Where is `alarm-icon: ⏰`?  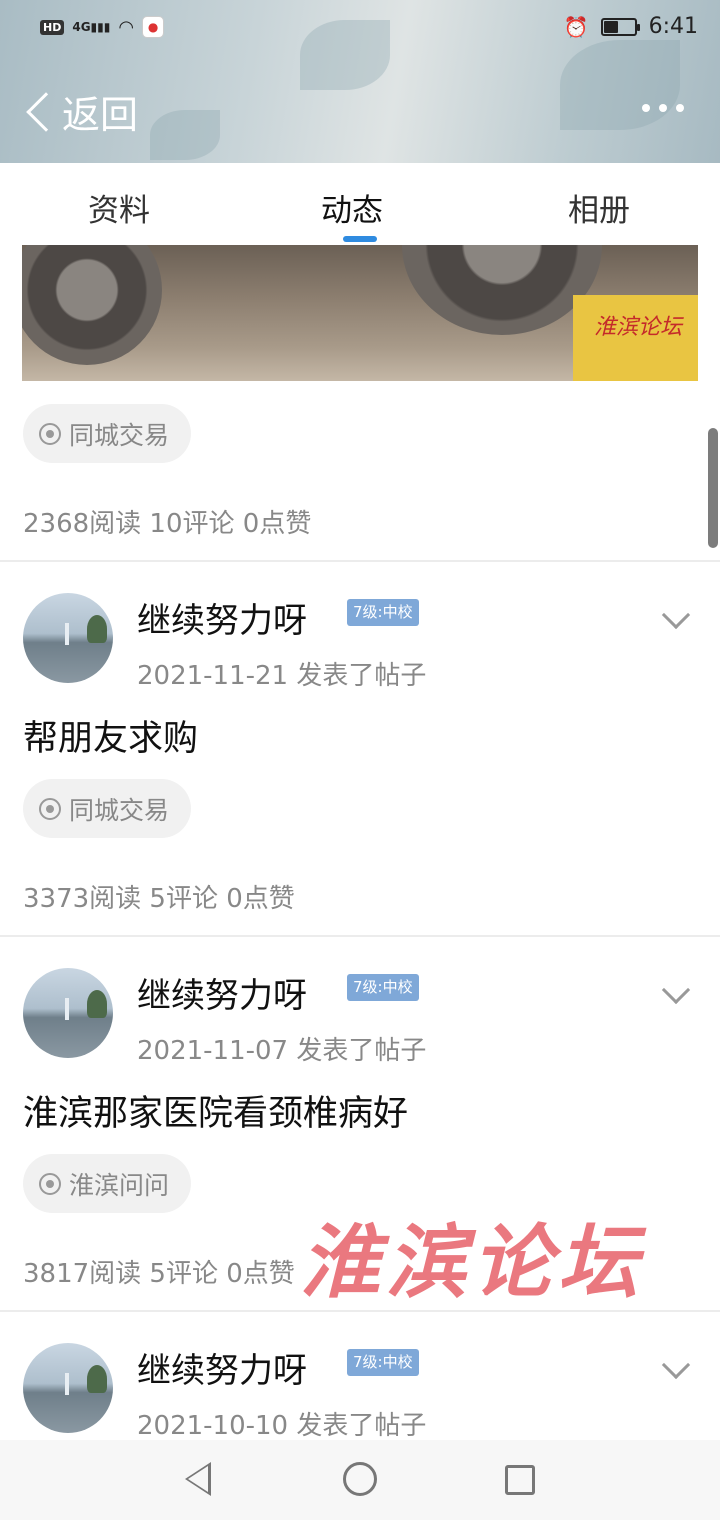 alarm-icon: ⏰ is located at coordinates (576, 26).